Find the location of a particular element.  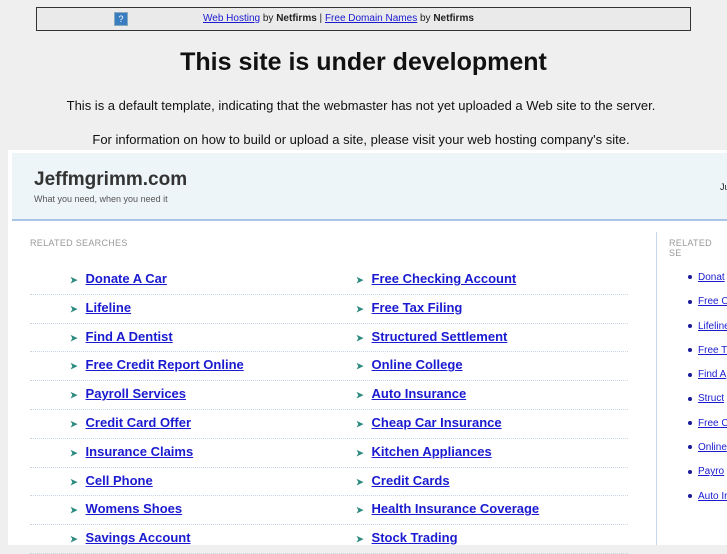

related-link: Lifeline is located at coordinates (712, 326).